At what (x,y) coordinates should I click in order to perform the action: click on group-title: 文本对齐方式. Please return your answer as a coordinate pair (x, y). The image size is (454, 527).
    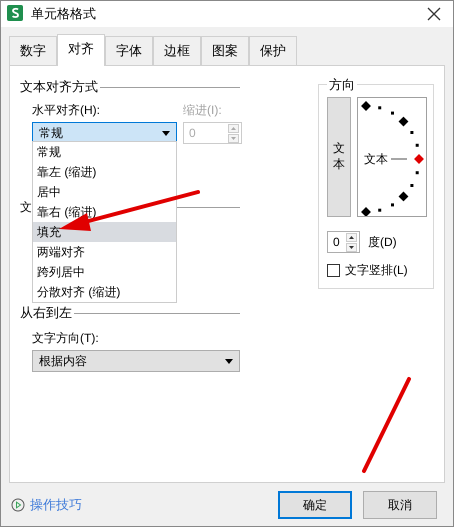
    Looking at the image, I should click on (59, 87).